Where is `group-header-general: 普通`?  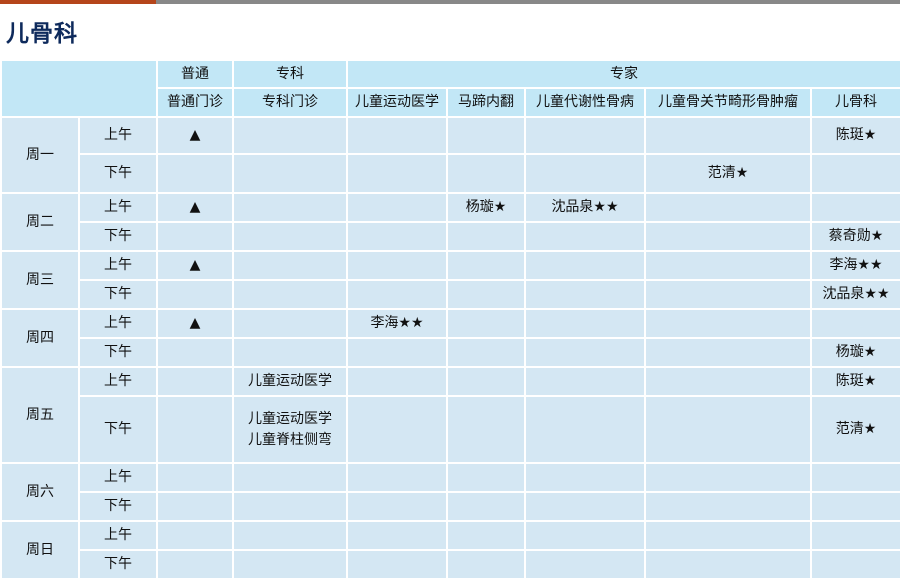
group-header-general: 普通 is located at coordinates (195, 74).